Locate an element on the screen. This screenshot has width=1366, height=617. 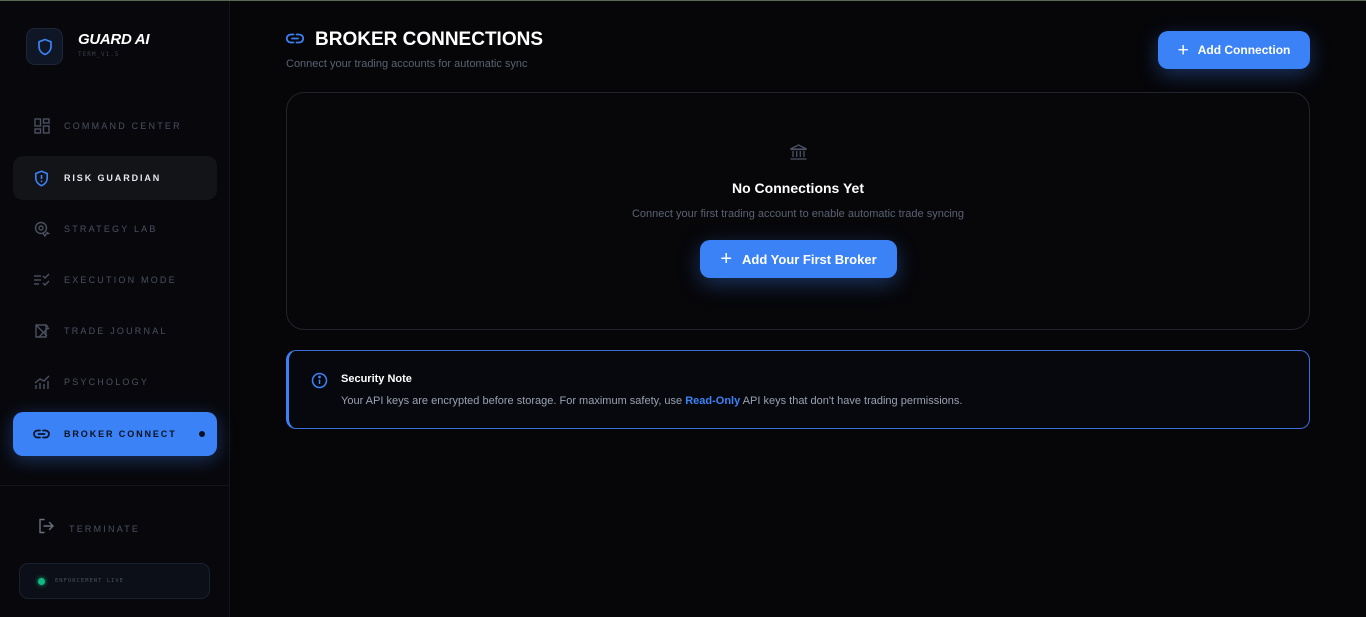
info-icon is located at coordinates (319, 383).